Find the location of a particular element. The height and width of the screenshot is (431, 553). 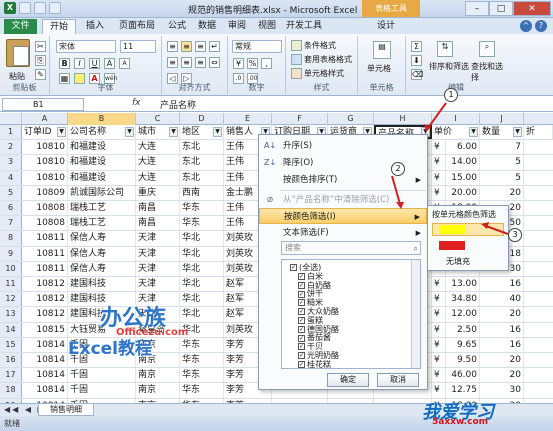

arrow-3-head is located at coordinates (485, 225).